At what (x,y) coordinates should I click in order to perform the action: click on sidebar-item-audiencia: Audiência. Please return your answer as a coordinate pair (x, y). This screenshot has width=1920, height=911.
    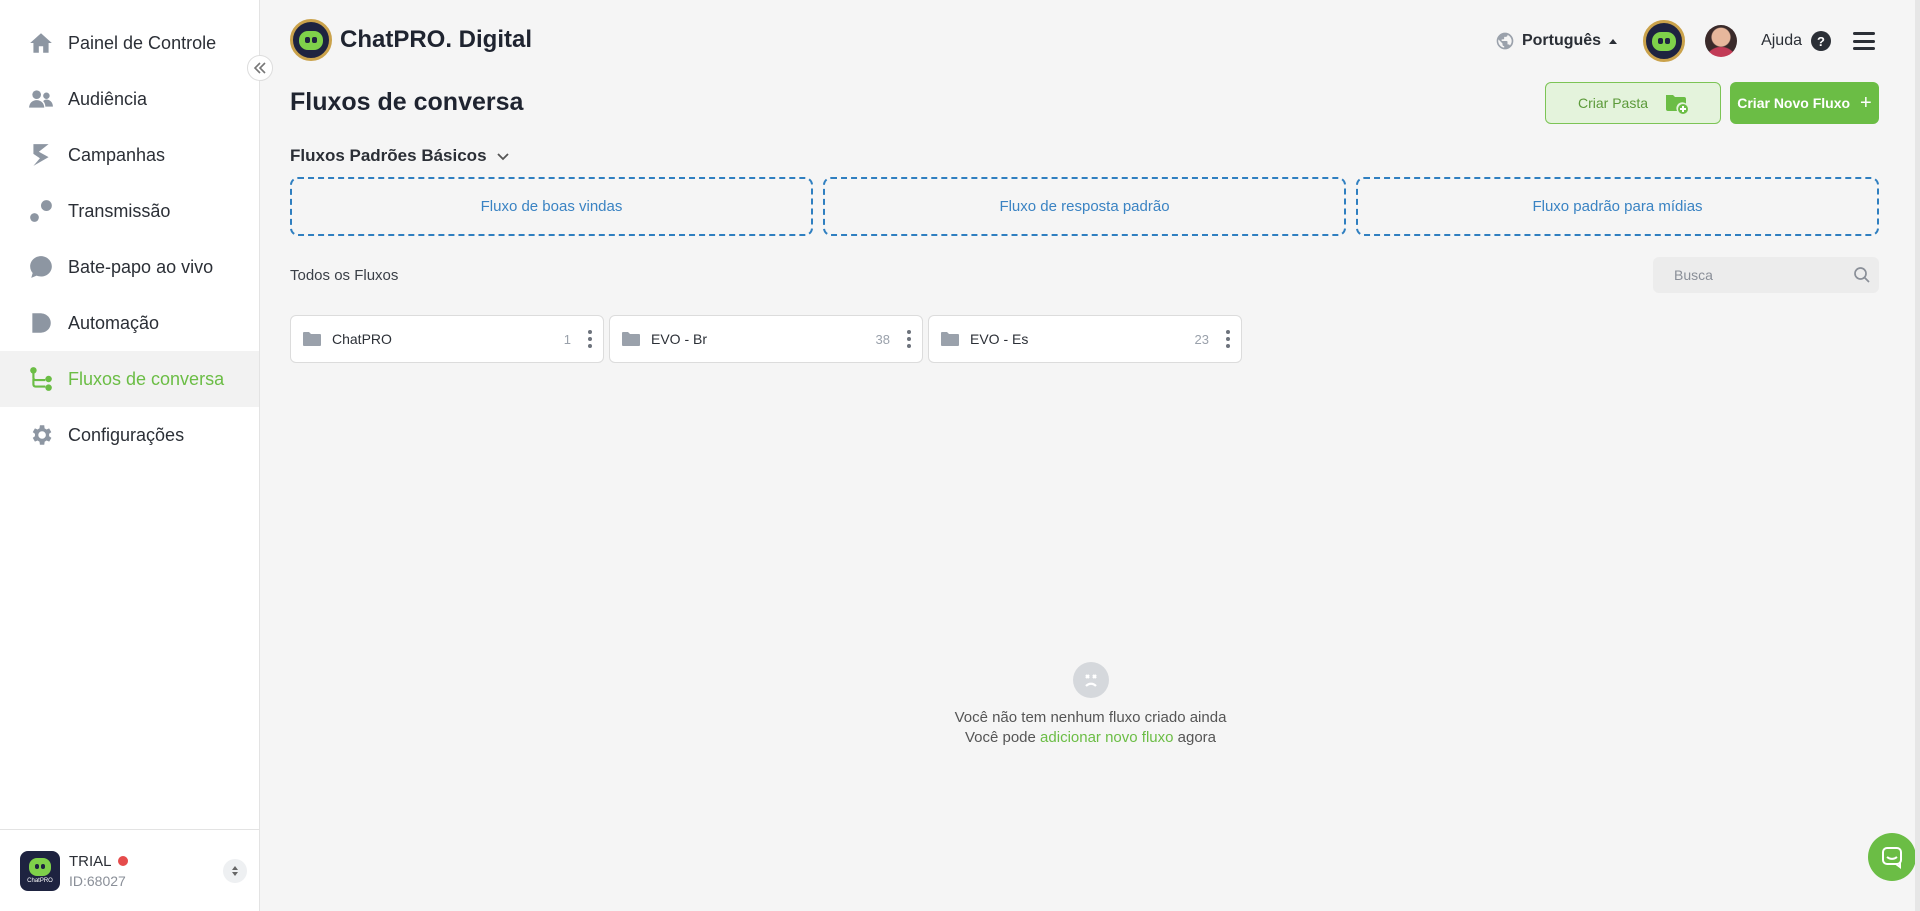
    Looking at the image, I should click on (129, 99).